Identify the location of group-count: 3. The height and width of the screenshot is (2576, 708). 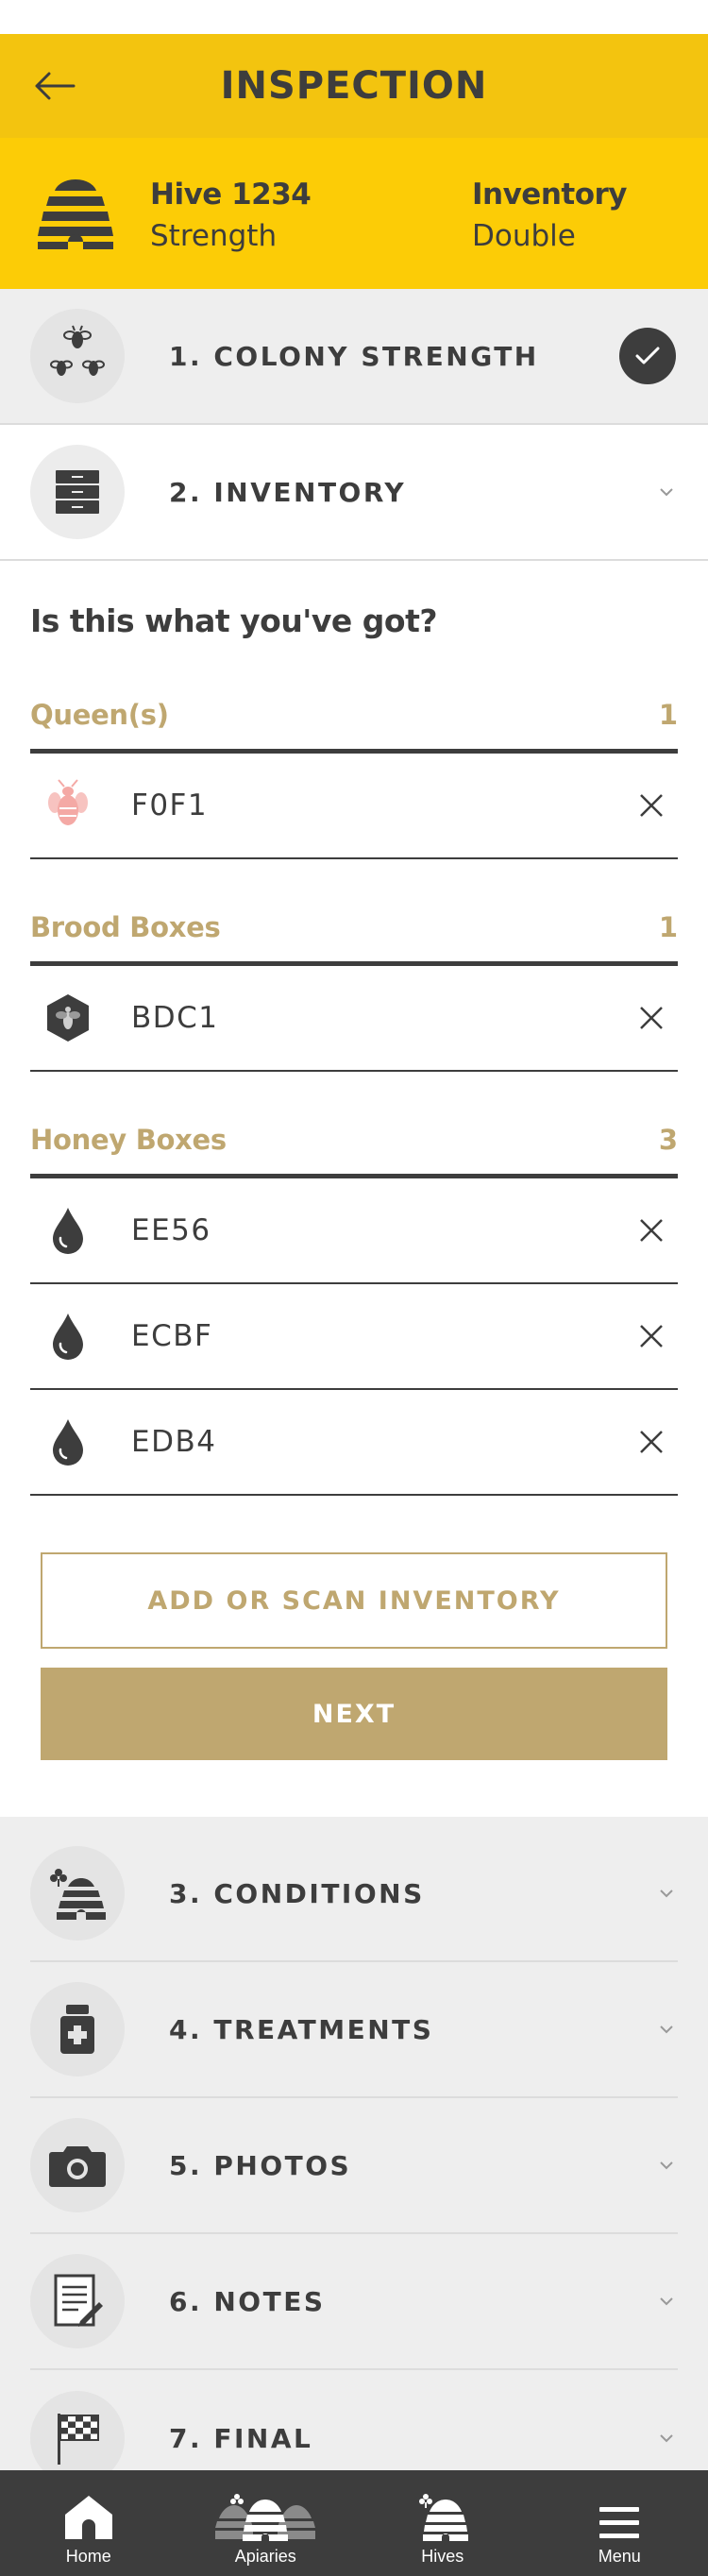
(668, 1139).